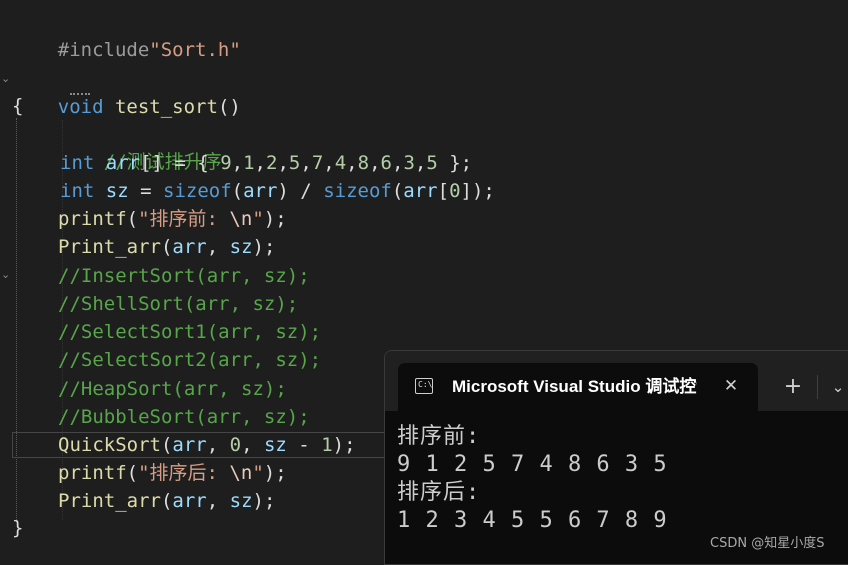 This screenshot has width=848, height=565. What do you see at coordinates (386, 163) in the screenshot?
I see `number-literals: 6` at bounding box center [386, 163].